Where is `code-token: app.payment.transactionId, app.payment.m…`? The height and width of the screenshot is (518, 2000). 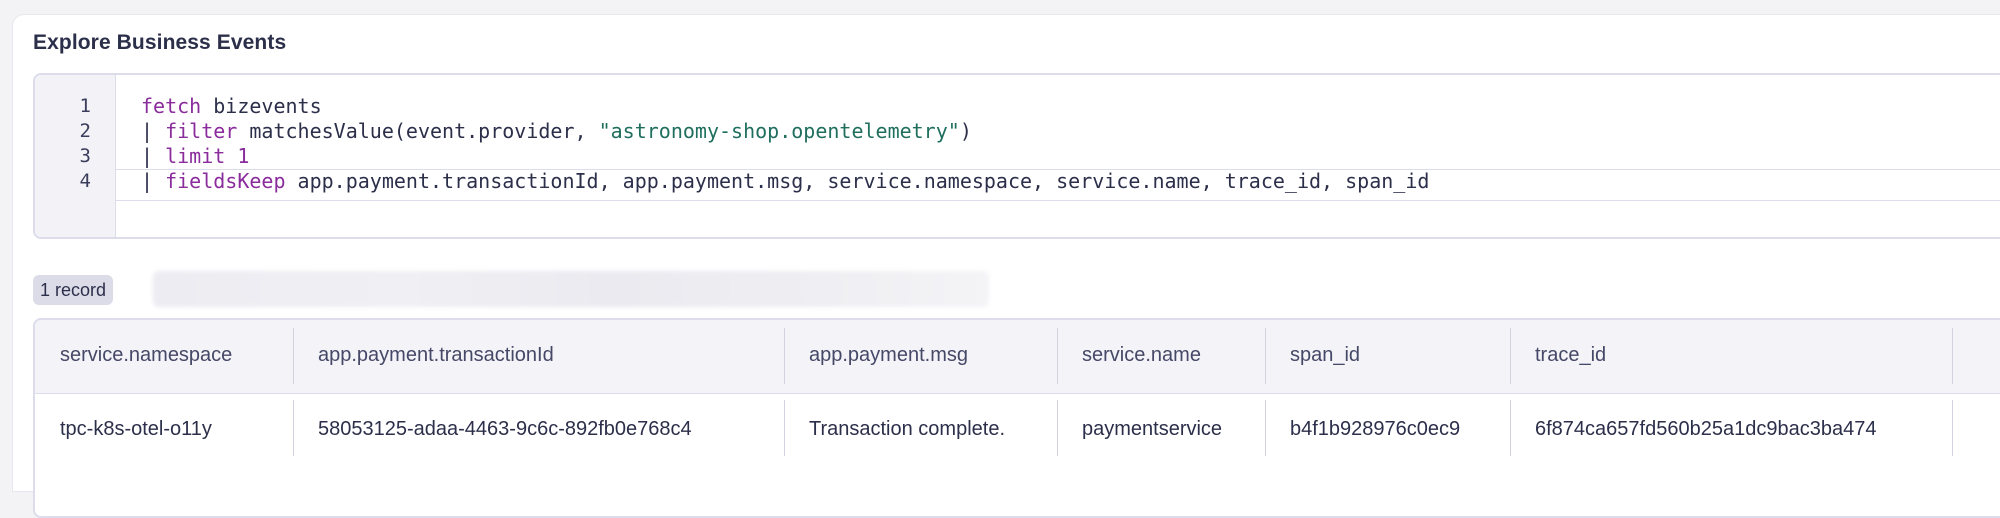
code-token: app.payment.transactionId, app.payment.m… is located at coordinates (857, 181).